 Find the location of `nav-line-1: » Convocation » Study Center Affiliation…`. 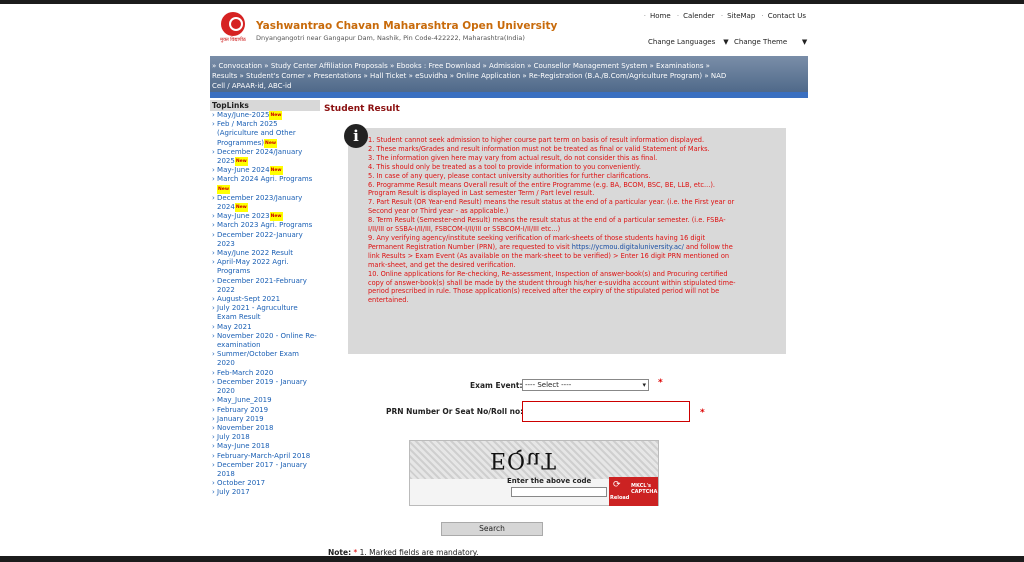

nav-line-1: » Convocation » Study Center Affiliation… is located at coordinates (509, 66).